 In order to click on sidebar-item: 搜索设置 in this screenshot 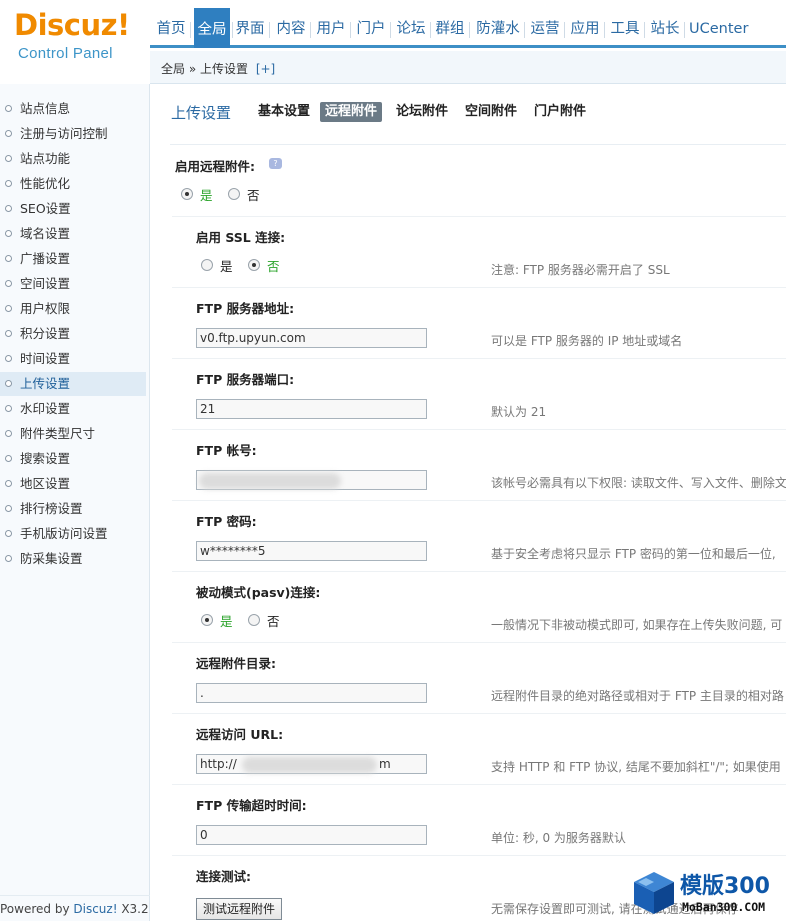, I will do `click(73, 459)`.